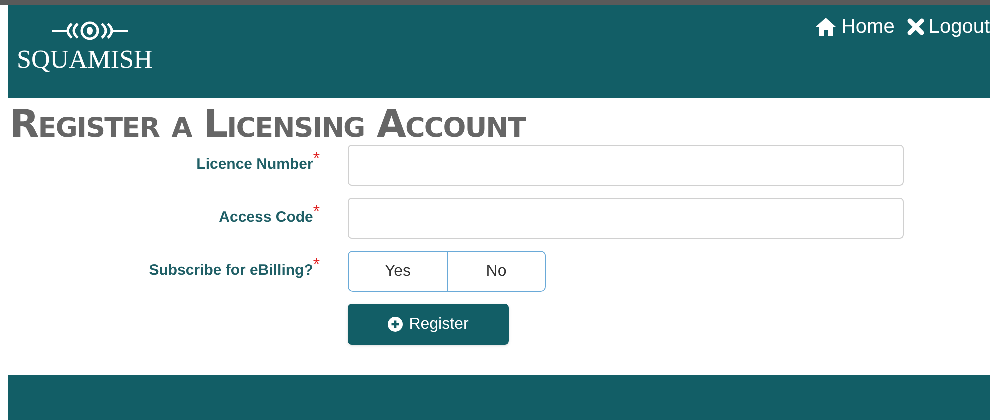  Describe the element at coordinates (396, 324) in the screenshot. I see `plus-circle-icon` at that location.